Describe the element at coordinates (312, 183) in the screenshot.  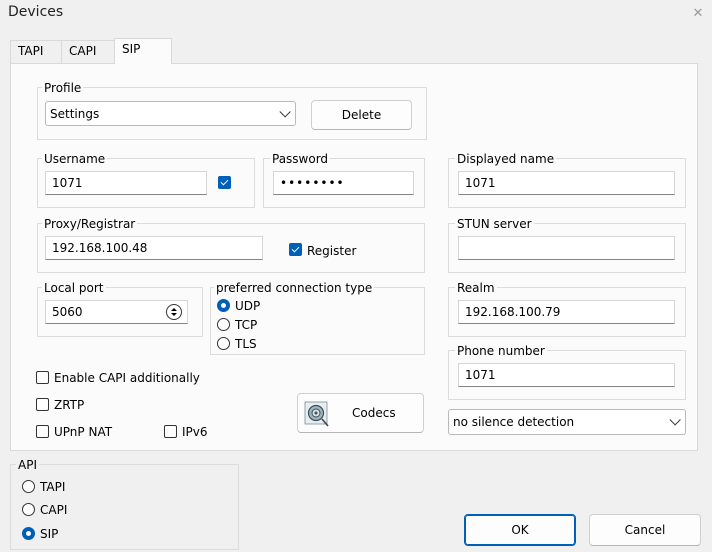
I see `password-value: ••••••••` at that location.